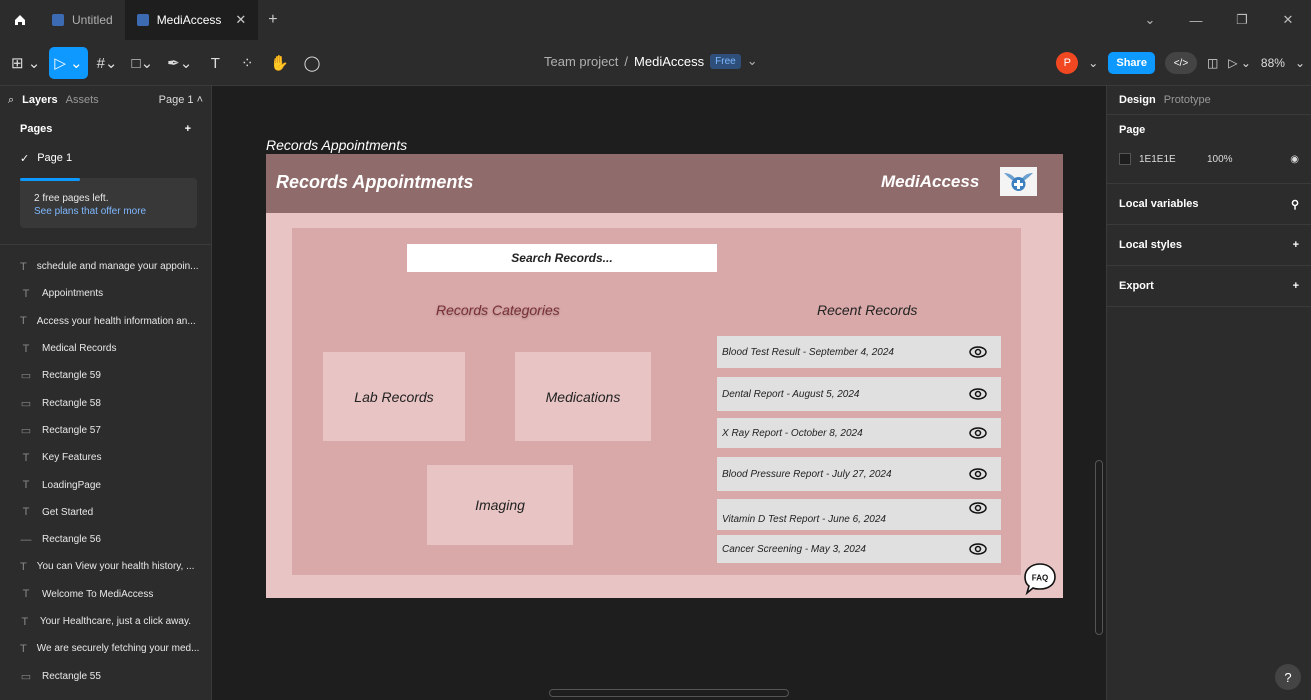 The image size is (1311, 700). Describe the element at coordinates (50, 179) in the screenshot. I see `pages-usage-bar` at that location.